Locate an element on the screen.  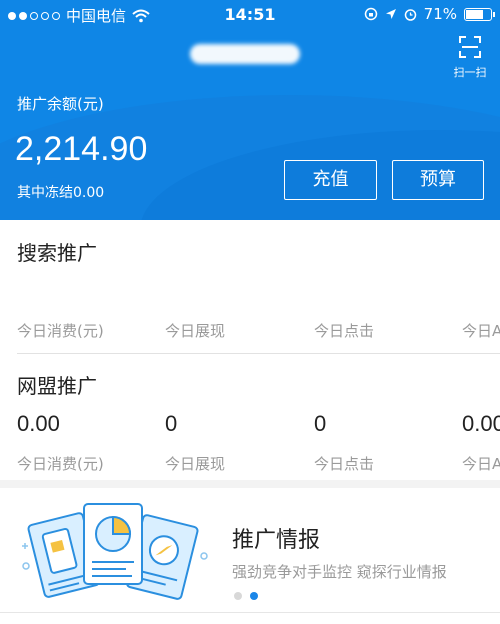
pager-dot is located at coordinates (238, 596).